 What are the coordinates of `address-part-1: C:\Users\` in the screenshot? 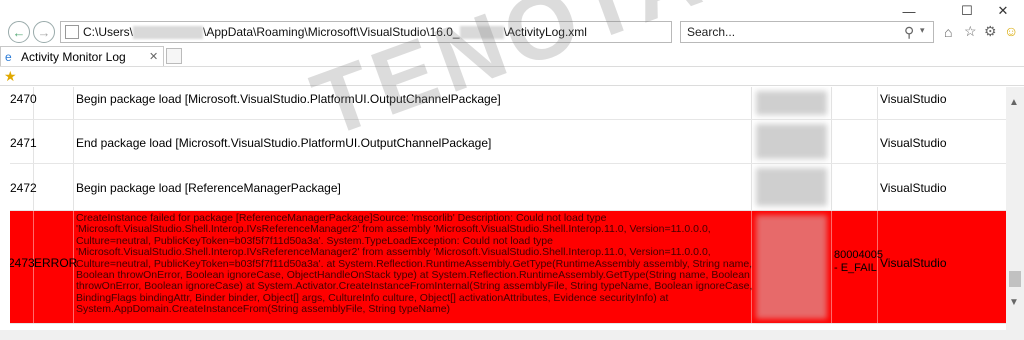 It's located at (108, 31).